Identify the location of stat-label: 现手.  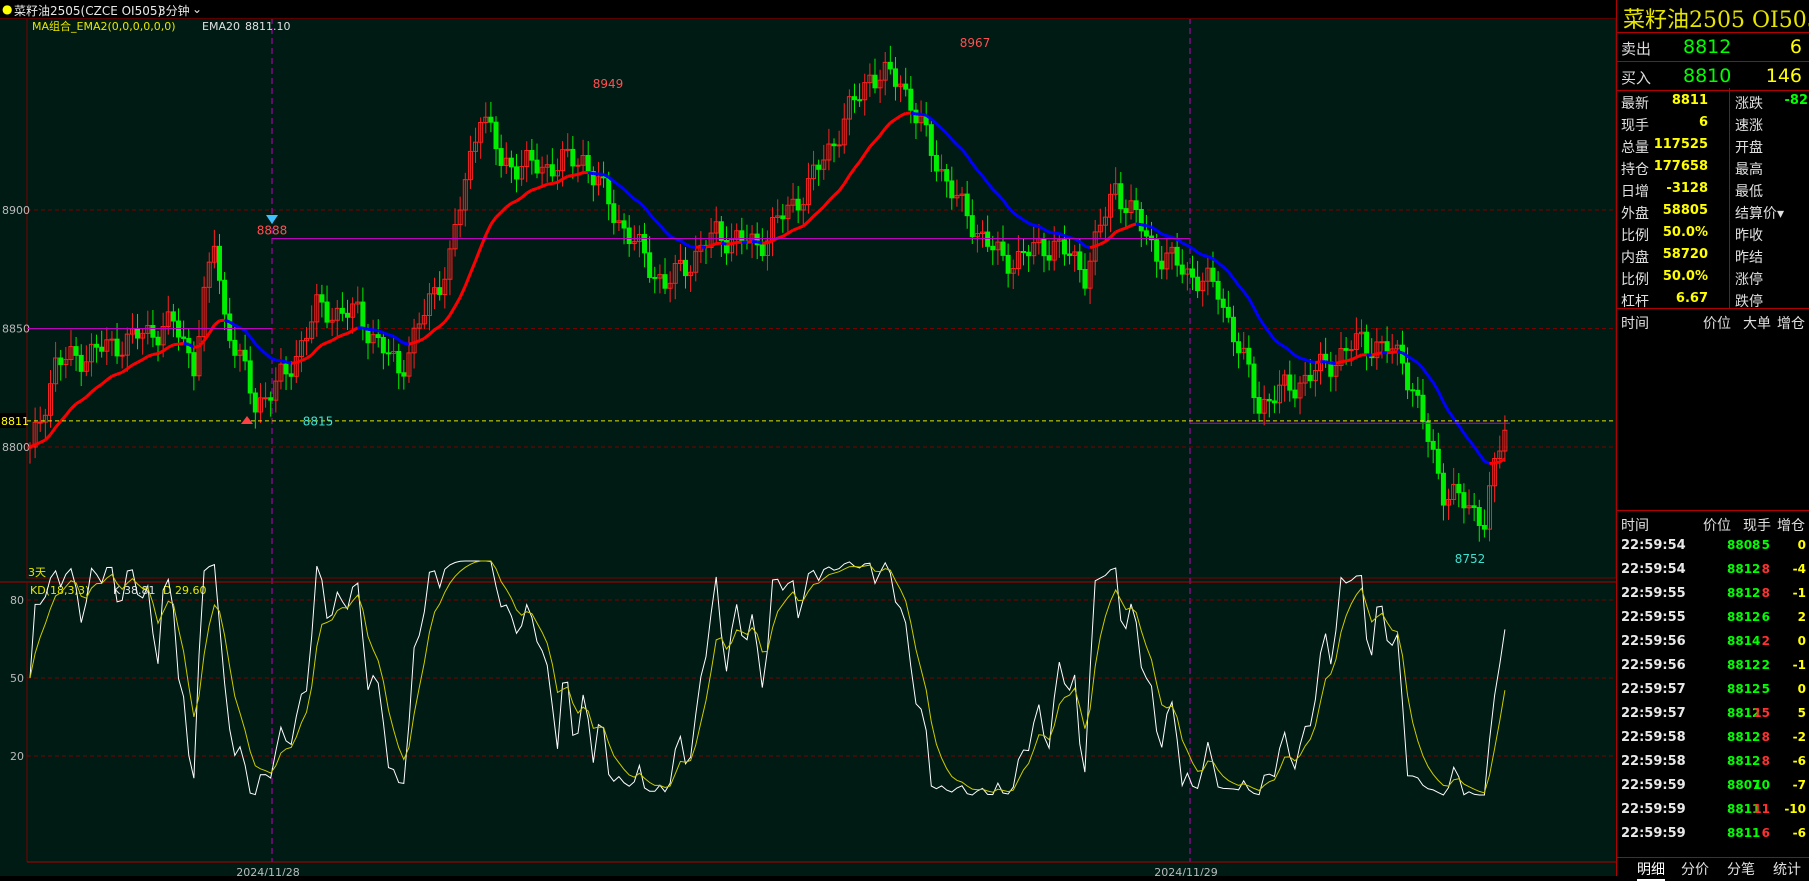
(1635, 125).